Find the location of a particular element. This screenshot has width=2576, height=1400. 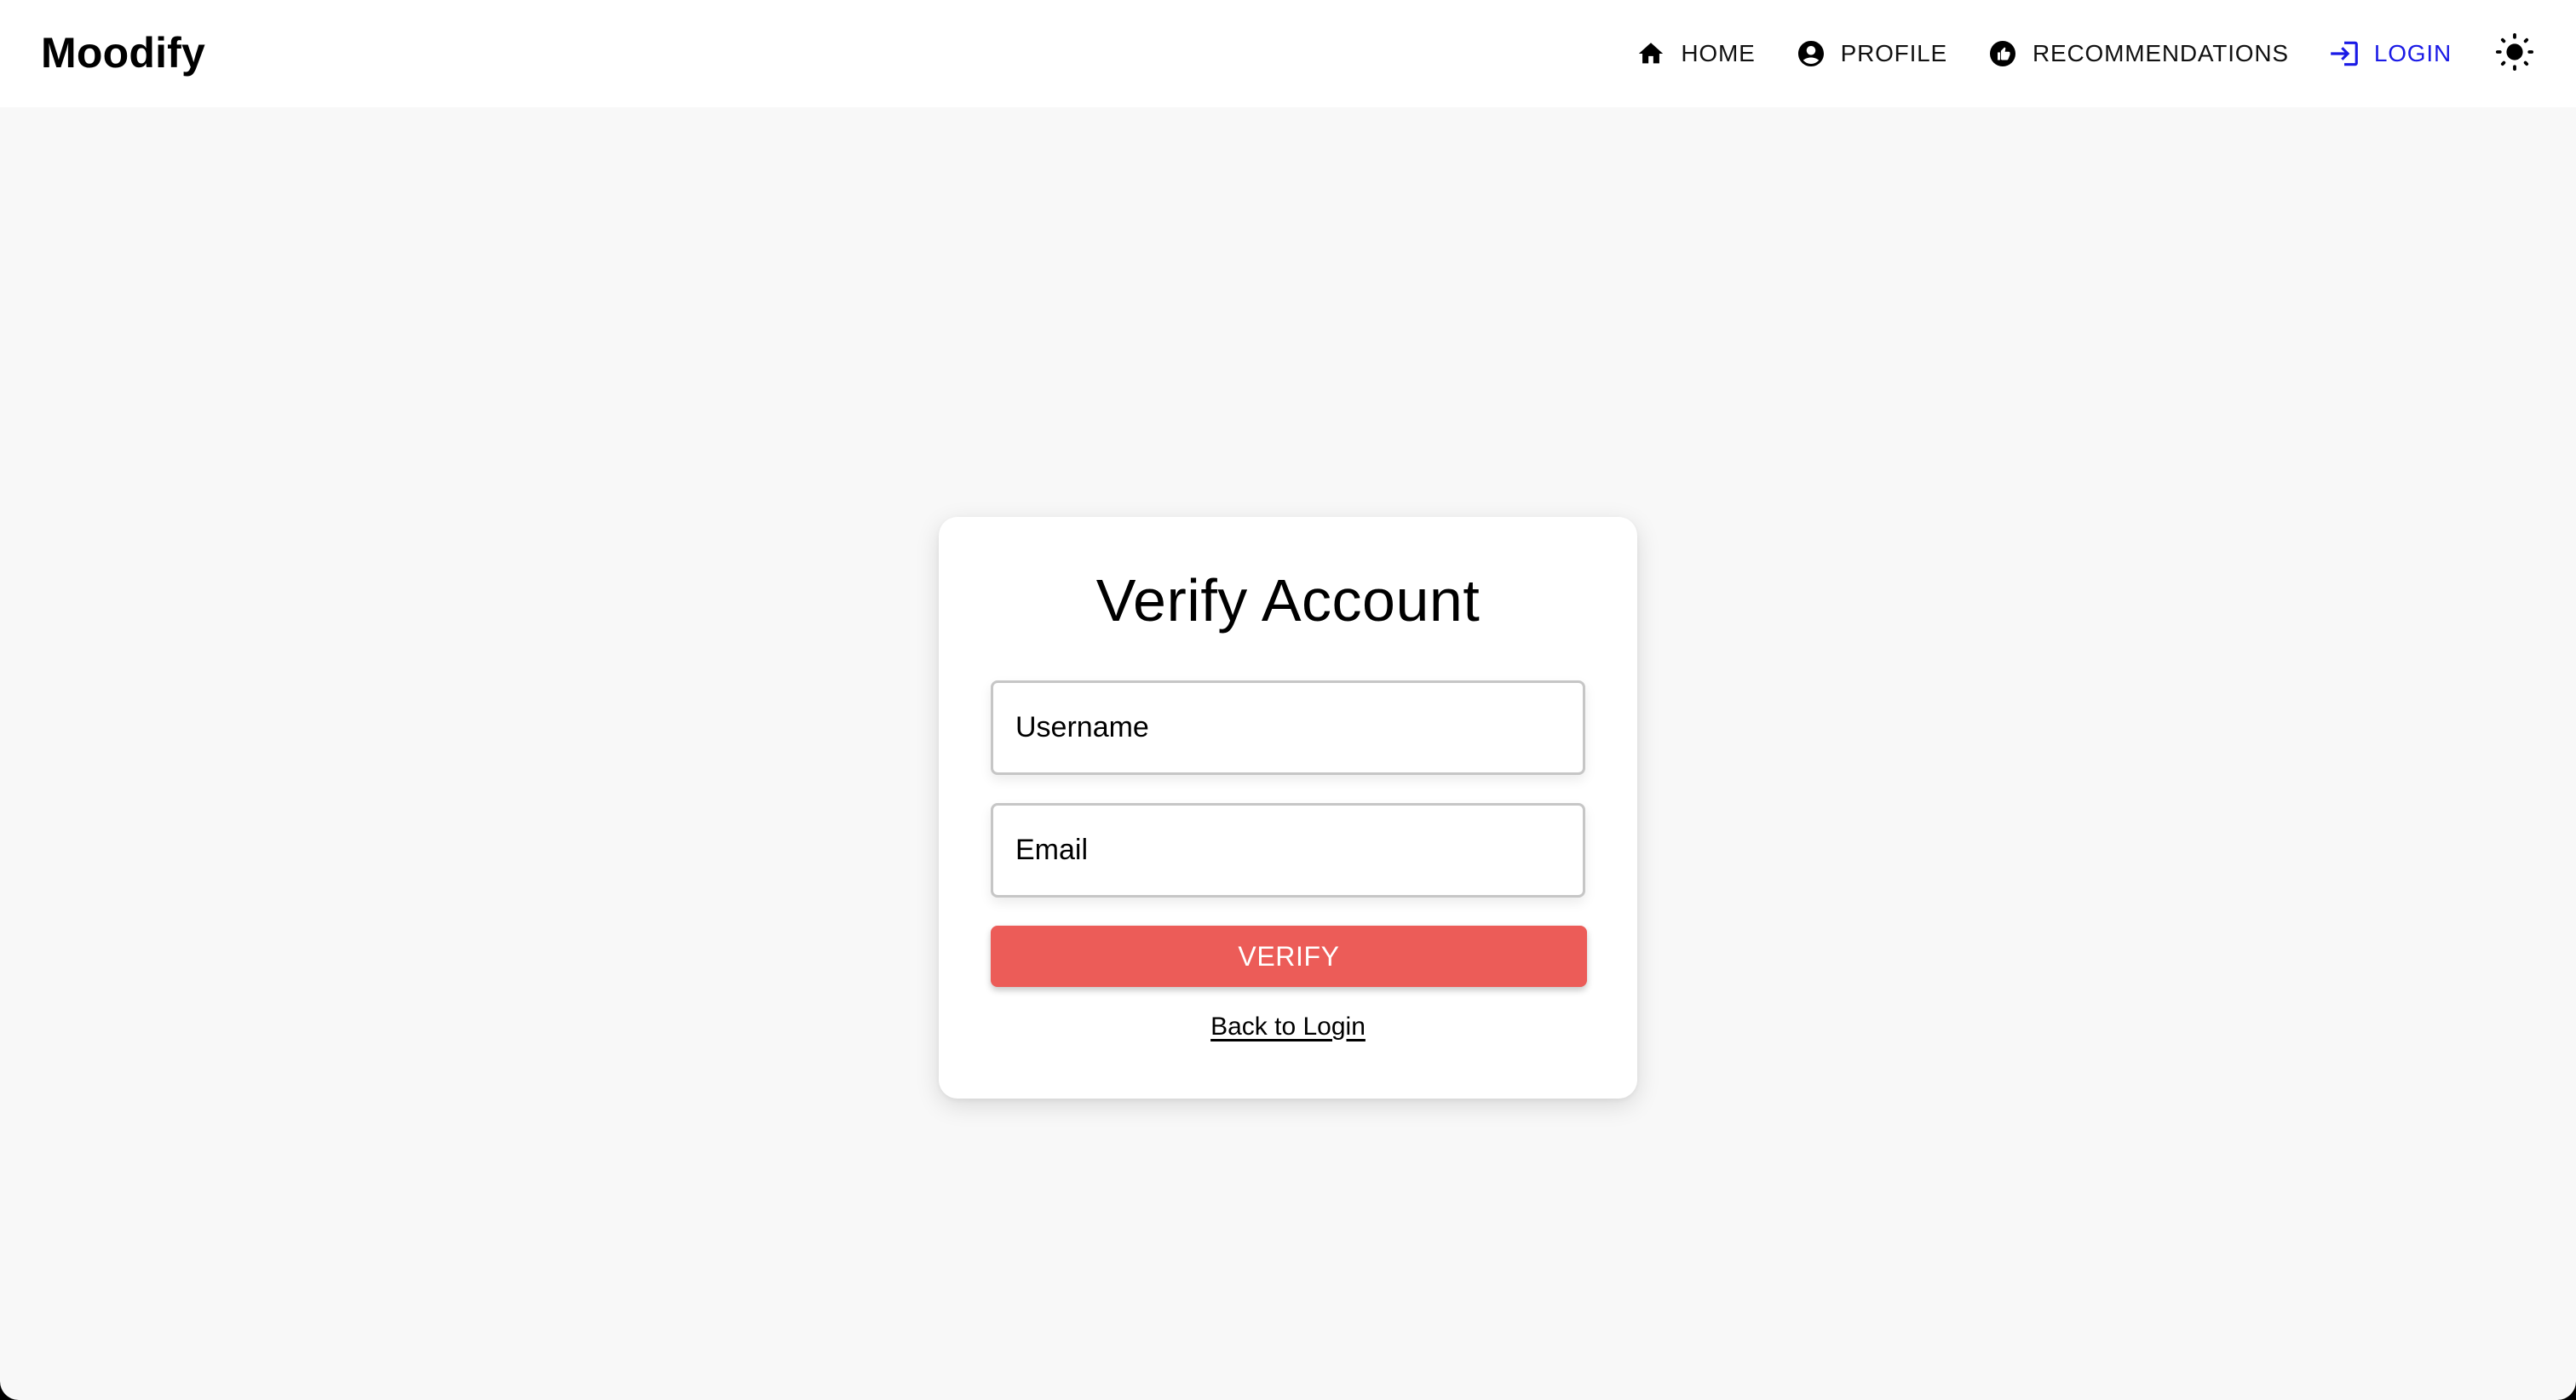

main-nav: HOME PROFILE RECOMMENDATIONS LOGIN is located at coordinates (2065, 54).